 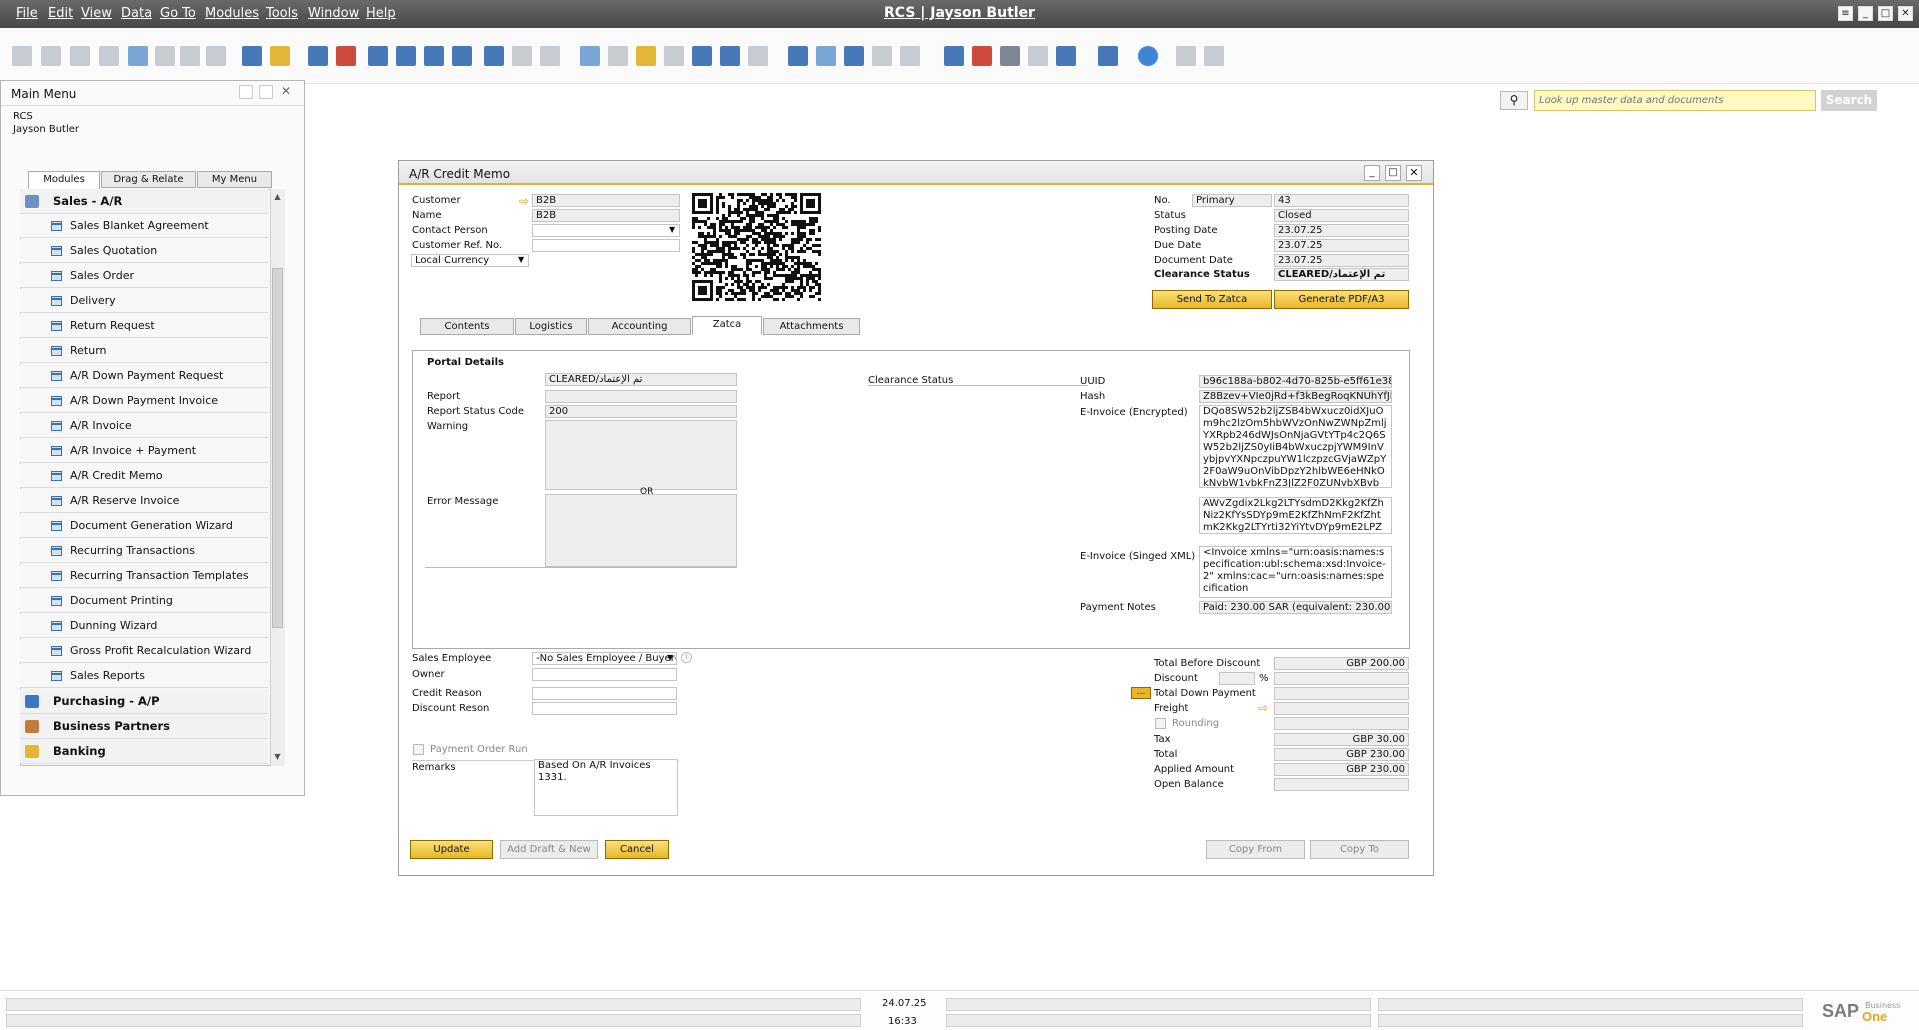 I want to click on category-sales: Sales - A/R, so click(x=144, y=201).